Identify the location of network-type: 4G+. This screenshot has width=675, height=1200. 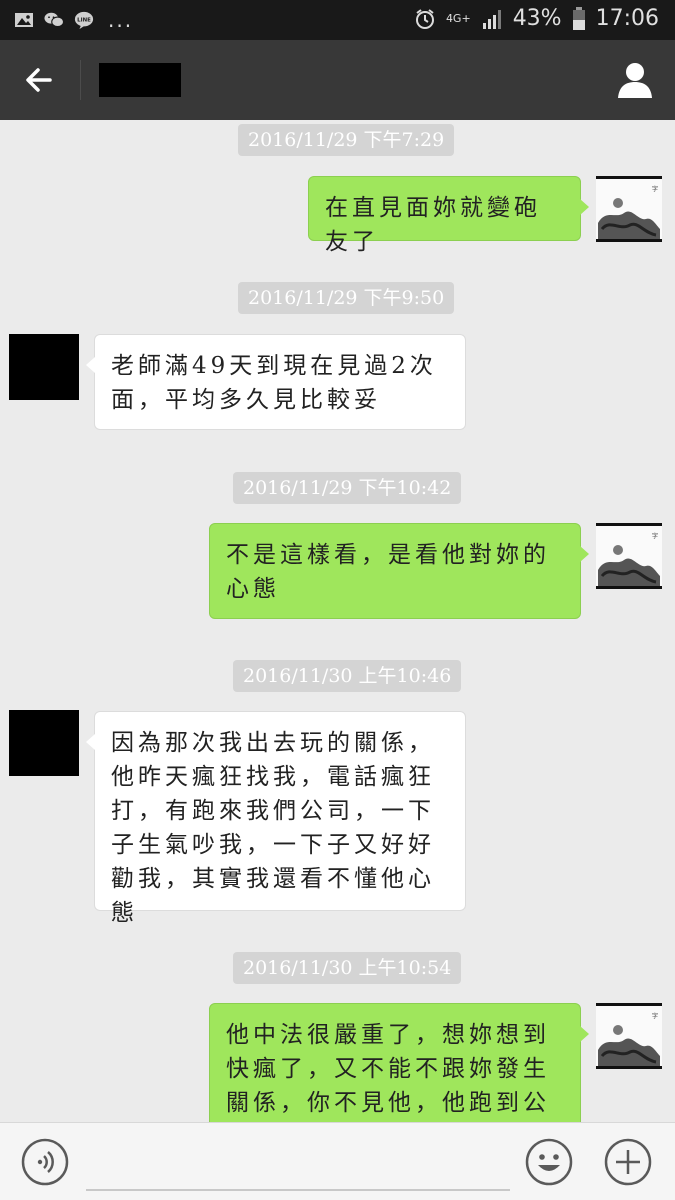
(458, 18).